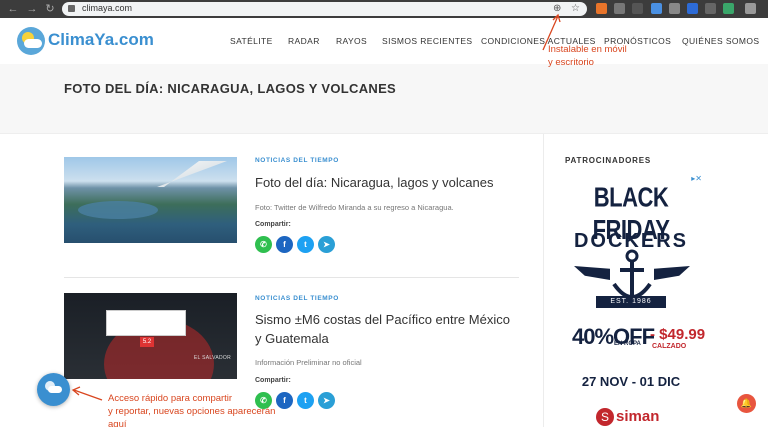 The height and width of the screenshot is (427, 768). I want to click on annotation-line: y escritorio, so click(571, 62).